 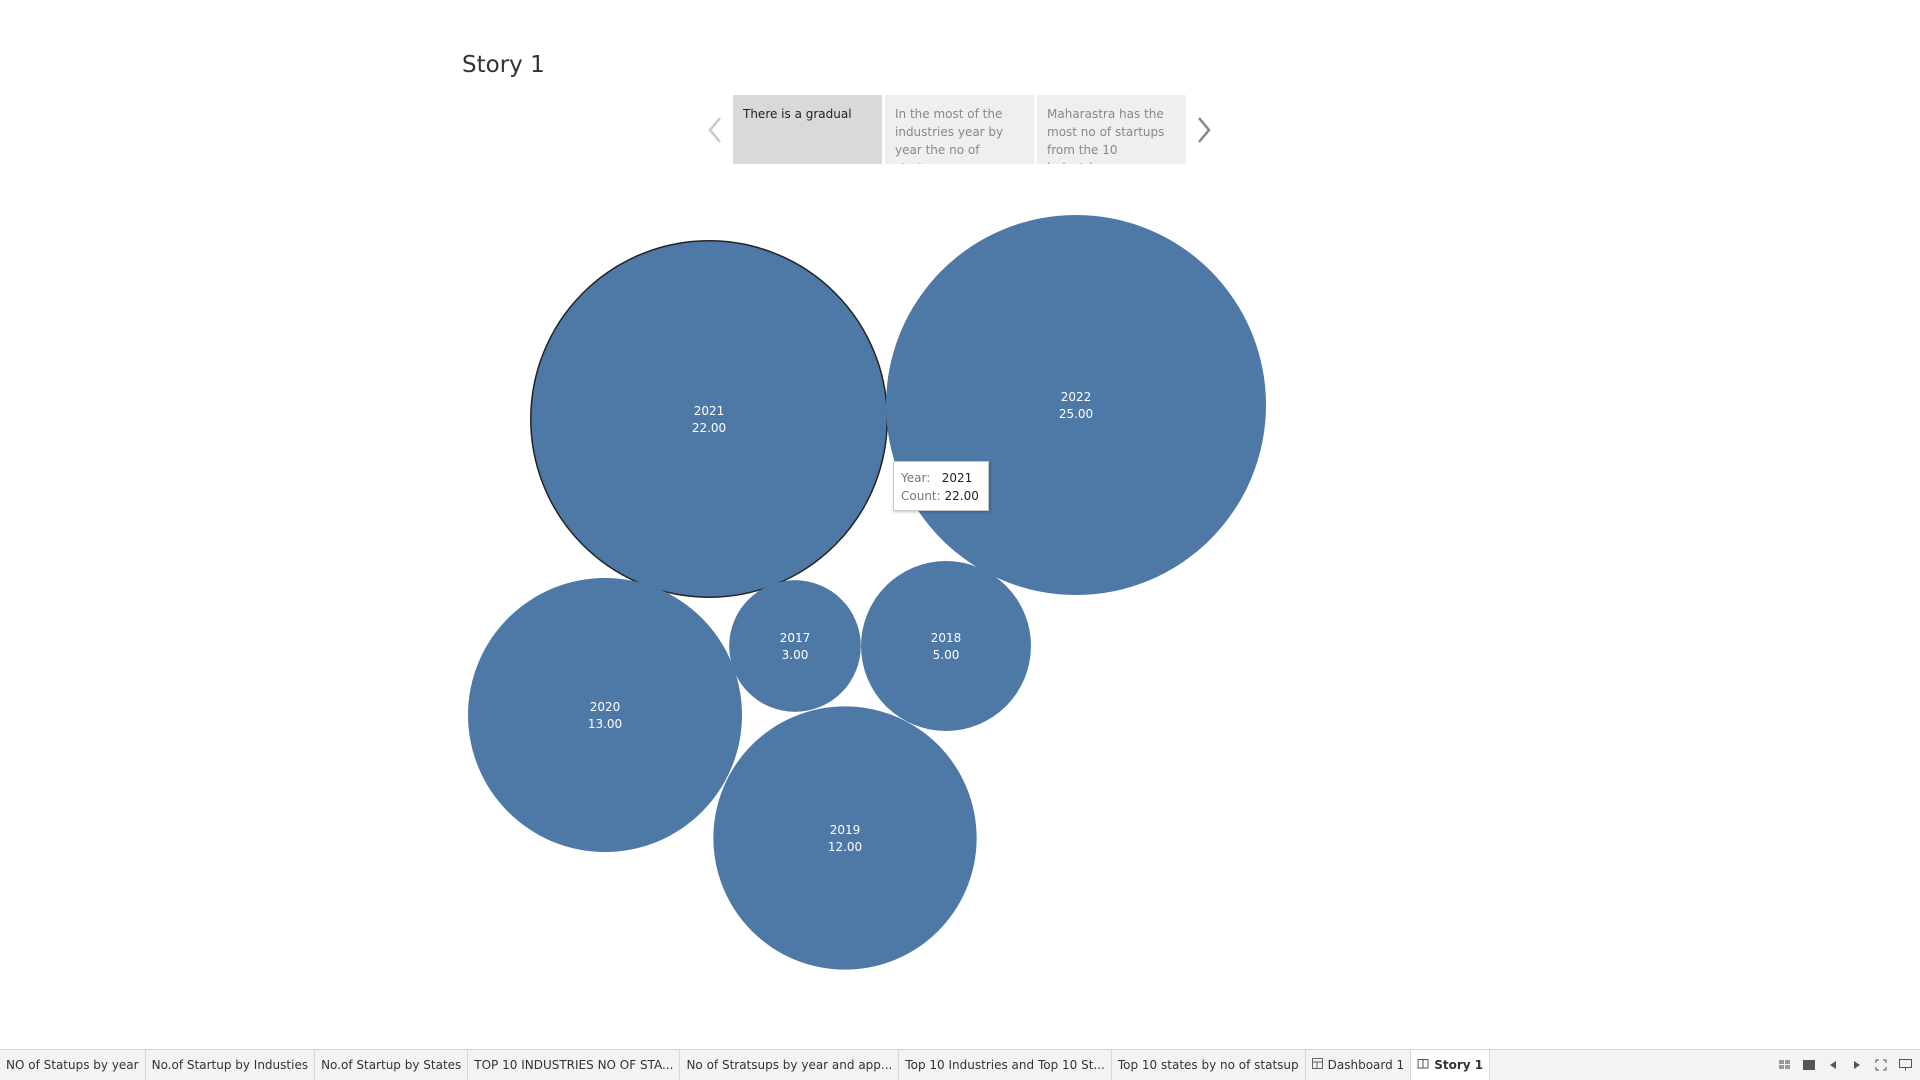 I want to click on bubble-2018: 2018 5.00, so click(x=946, y=646).